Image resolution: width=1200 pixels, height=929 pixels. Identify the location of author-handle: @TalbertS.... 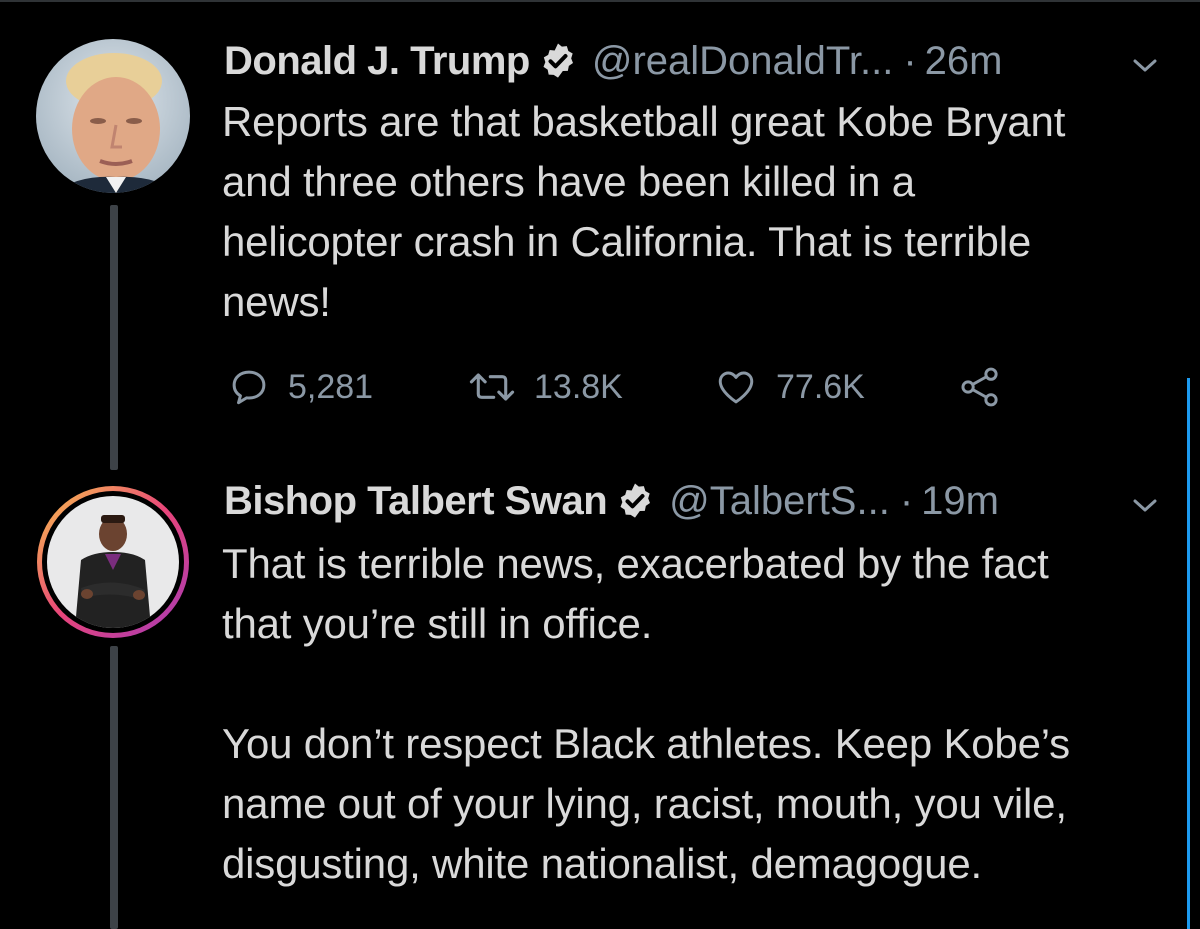
(779, 501).